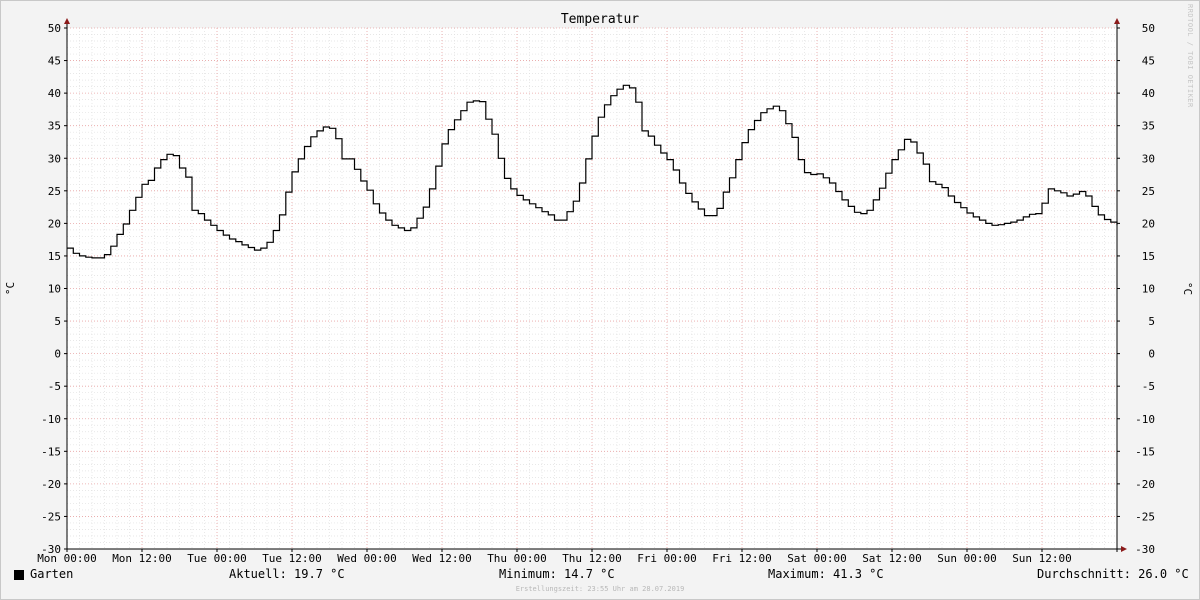 The width and height of the screenshot is (1200, 600). I want to click on x-tick-label: Thu 00:00, so click(517, 558).